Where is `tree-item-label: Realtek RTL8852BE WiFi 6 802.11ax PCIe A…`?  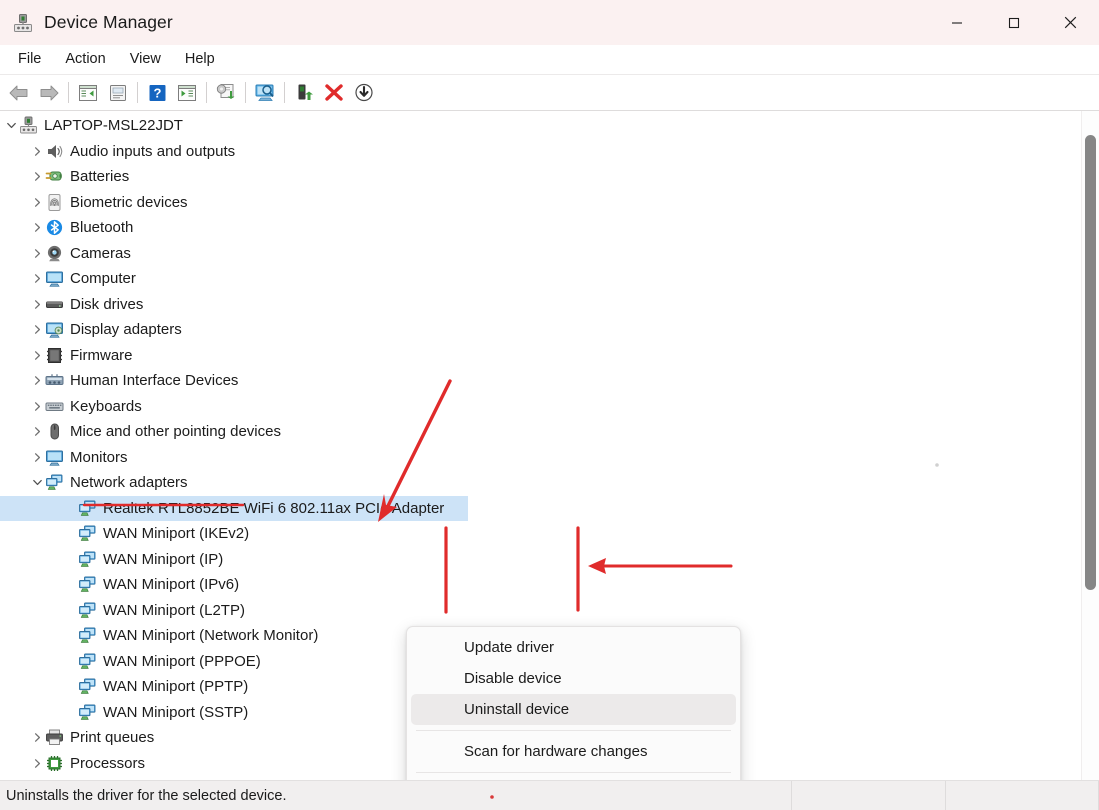 tree-item-label: Realtek RTL8852BE WiFi 6 802.11ax PCIe A… is located at coordinates (275, 508).